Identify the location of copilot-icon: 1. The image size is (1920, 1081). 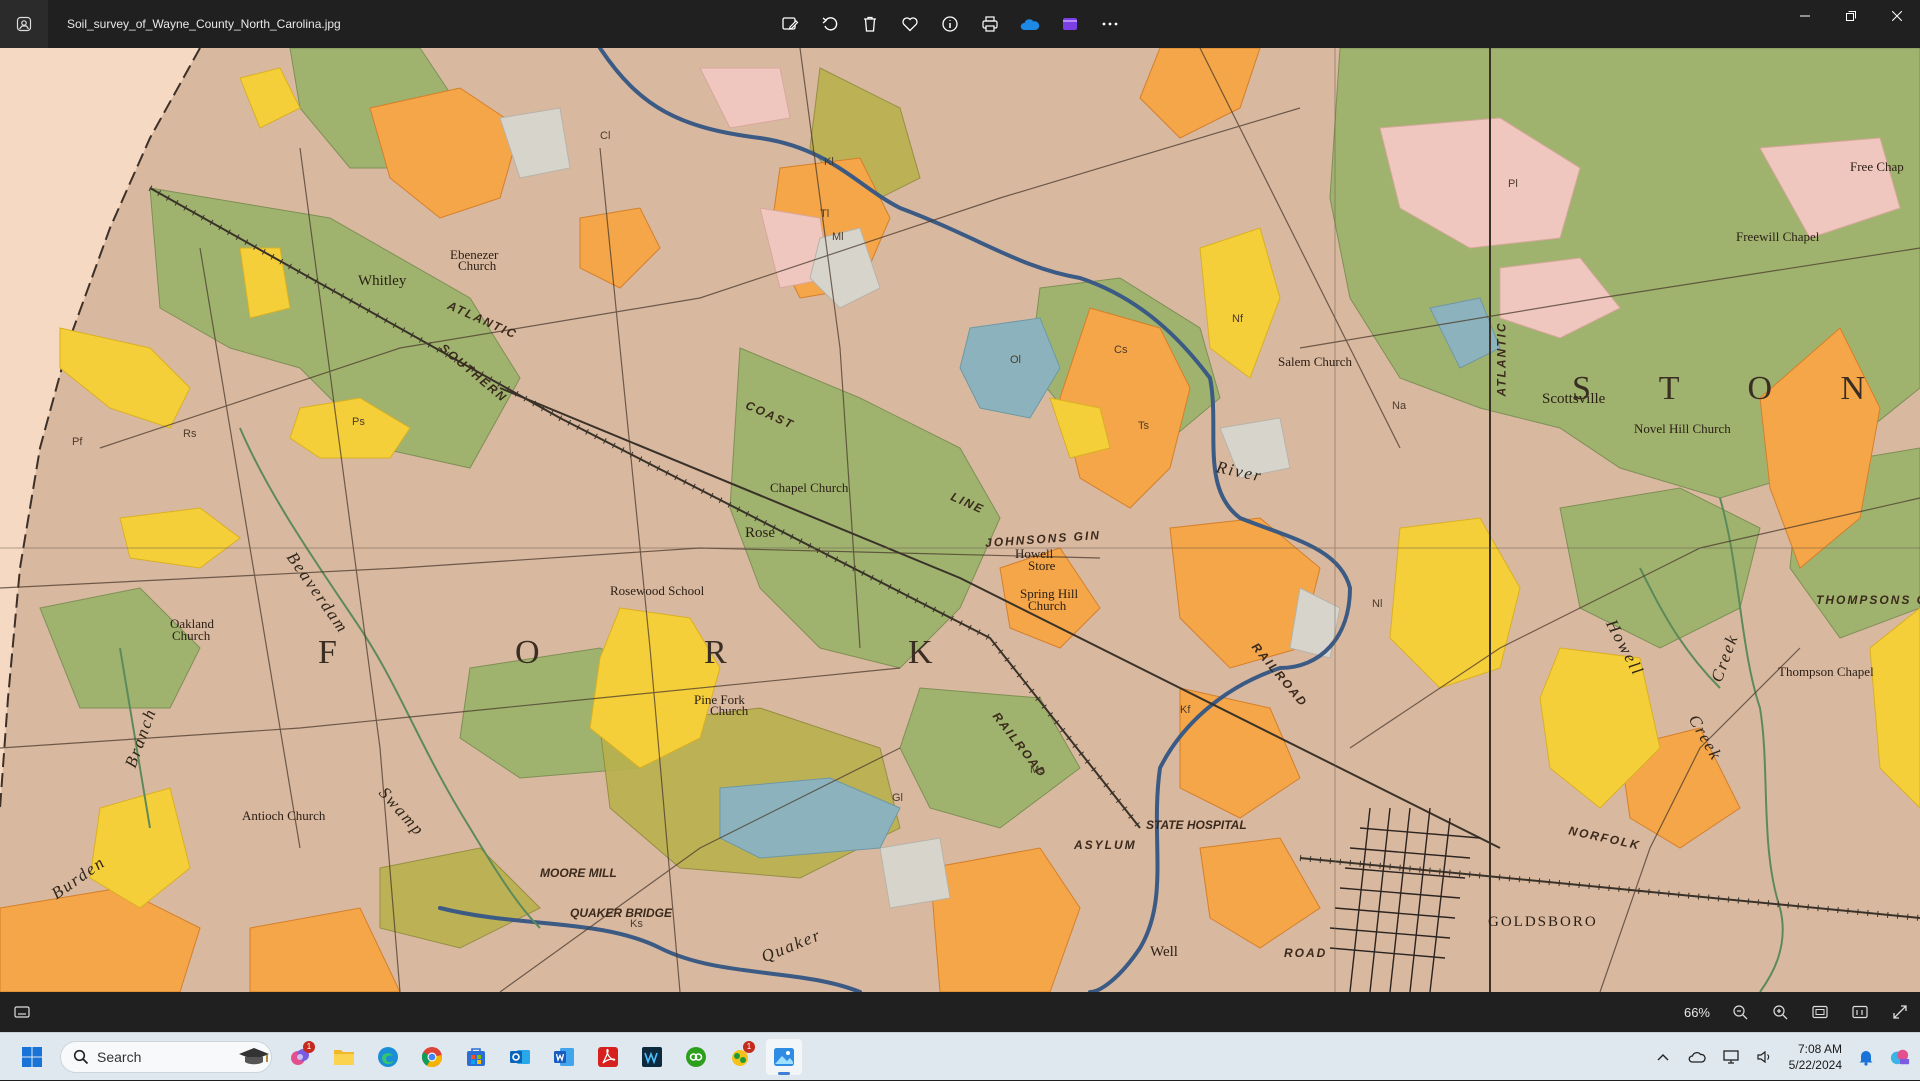
(300, 1057).